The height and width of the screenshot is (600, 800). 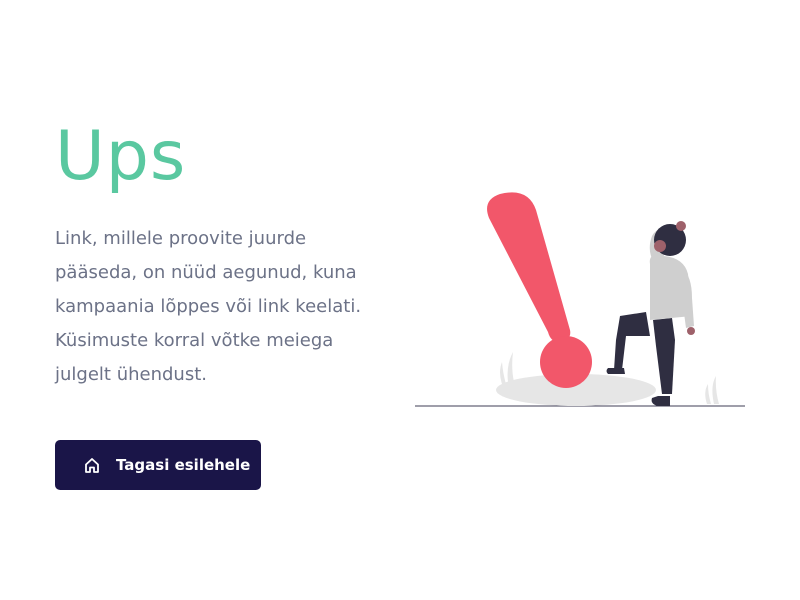 What do you see at coordinates (183, 465) in the screenshot?
I see `back-button-label: Tagasi esilehele` at bounding box center [183, 465].